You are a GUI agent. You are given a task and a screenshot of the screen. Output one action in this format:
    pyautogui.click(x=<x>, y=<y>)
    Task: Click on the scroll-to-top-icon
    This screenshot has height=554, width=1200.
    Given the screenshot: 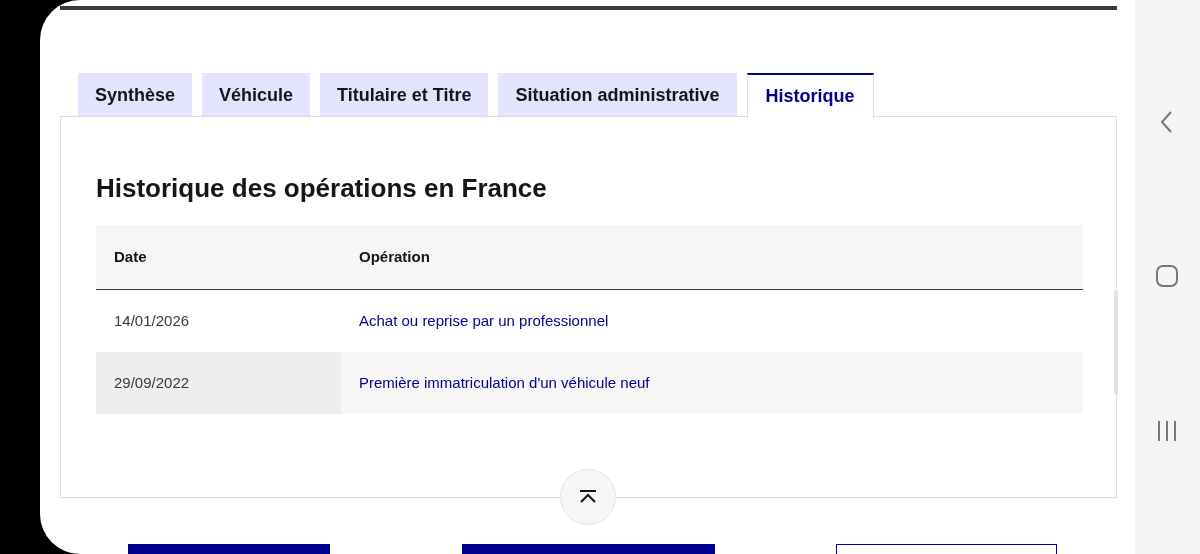 What is the action you would take?
    pyautogui.click(x=588, y=497)
    